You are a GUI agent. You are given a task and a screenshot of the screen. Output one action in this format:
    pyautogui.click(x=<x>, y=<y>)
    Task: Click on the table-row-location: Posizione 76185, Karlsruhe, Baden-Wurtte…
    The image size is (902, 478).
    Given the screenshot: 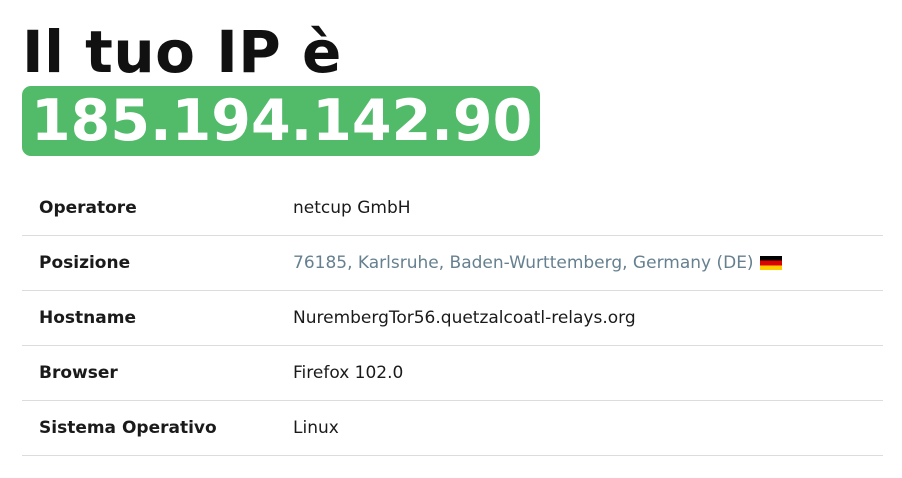 What is the action you would take?
    pyautogui.click(x=452, y=263)
    